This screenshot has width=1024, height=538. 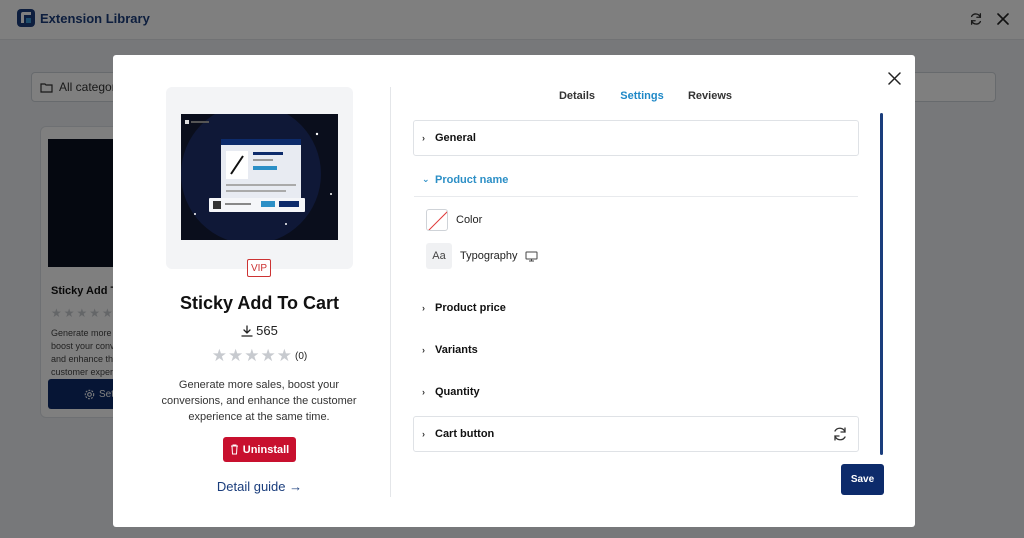 I want to click on settings-section-general-label: General, so click(x=455, y=138).